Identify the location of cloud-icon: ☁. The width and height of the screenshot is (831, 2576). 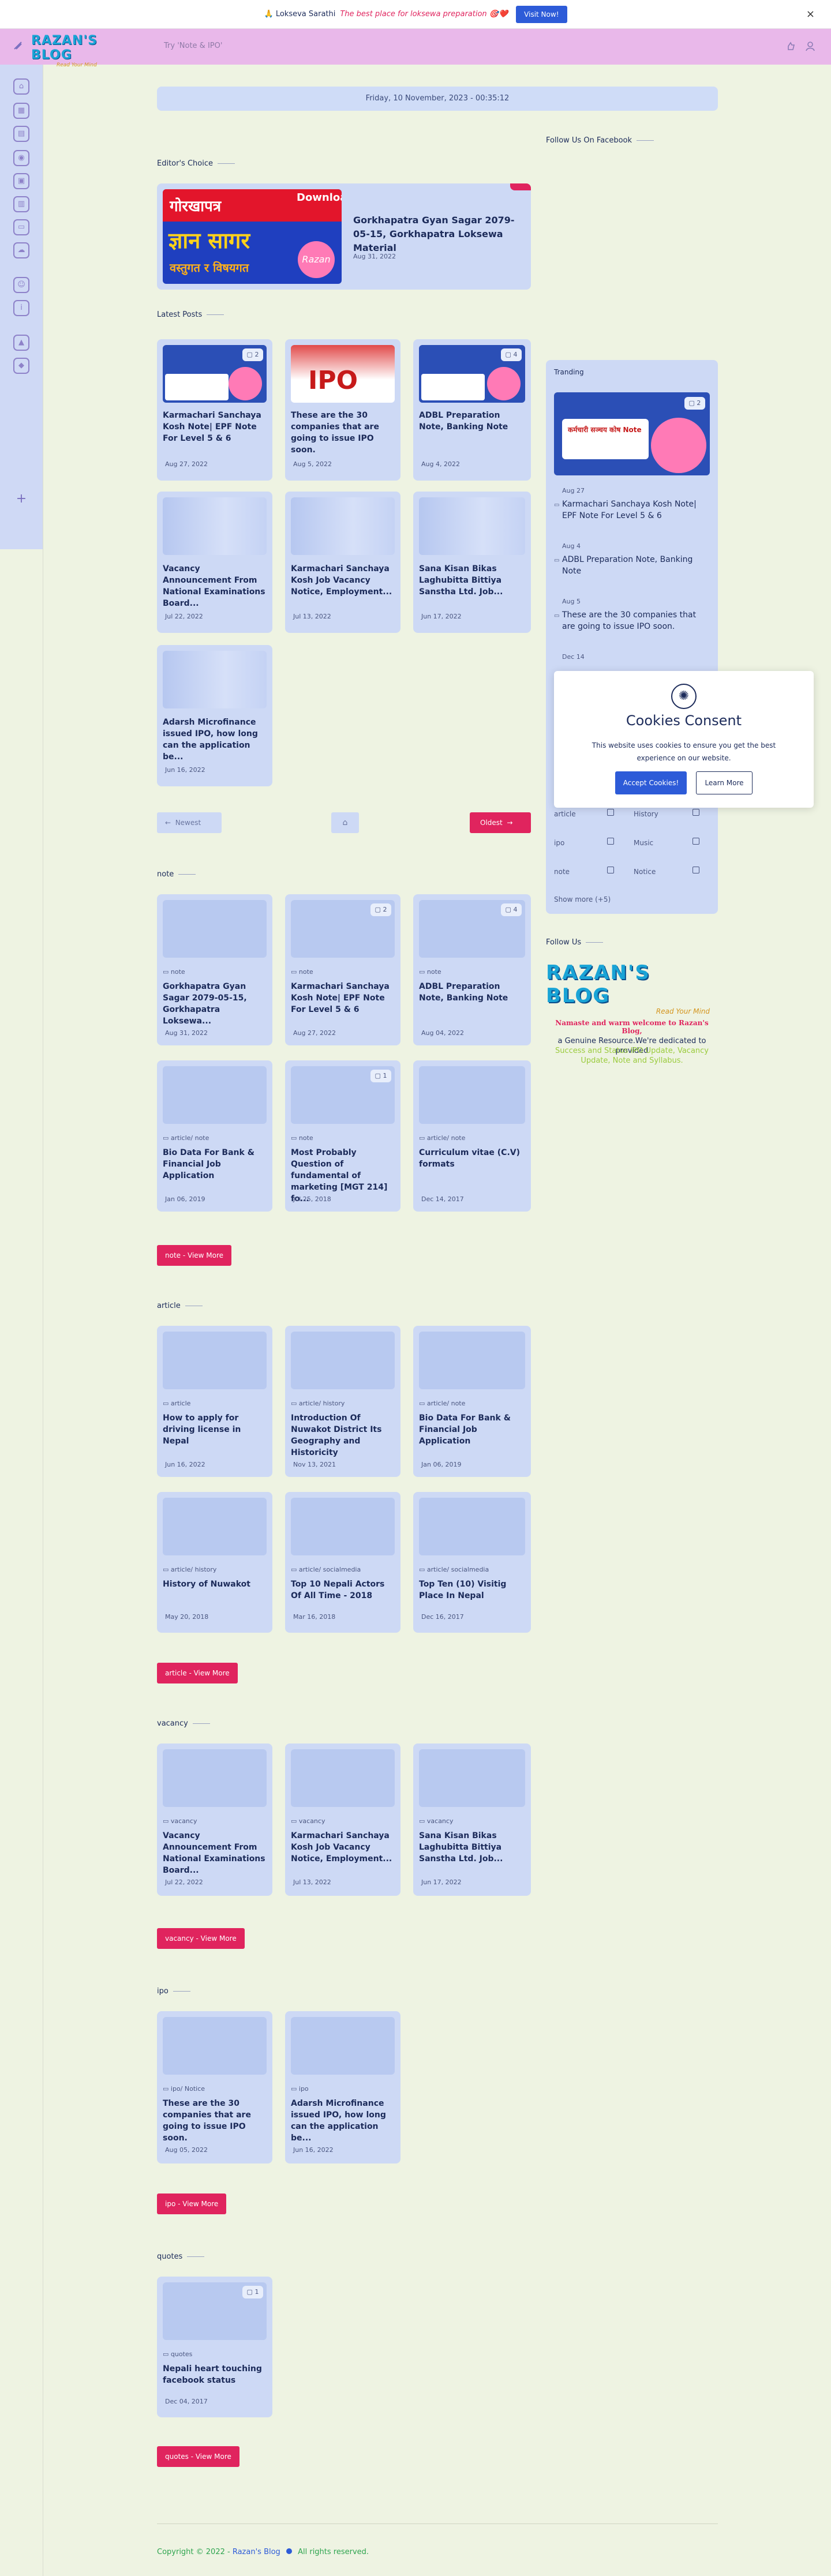
(21, 250).